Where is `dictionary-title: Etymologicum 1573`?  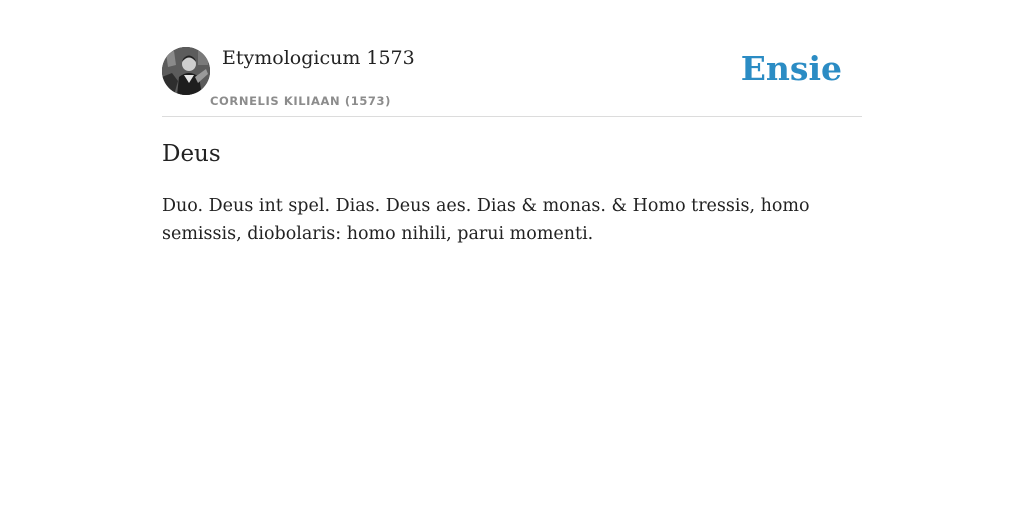
dictionary-title: Etymologicum 1573 is located at coordinates (318, 58).